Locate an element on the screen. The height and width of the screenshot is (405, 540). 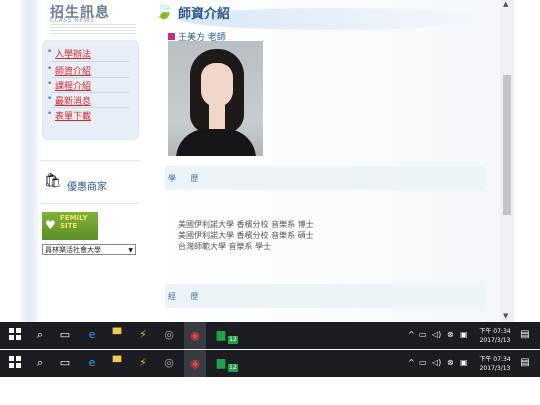
photo-face is located at coordinates (217, 85).